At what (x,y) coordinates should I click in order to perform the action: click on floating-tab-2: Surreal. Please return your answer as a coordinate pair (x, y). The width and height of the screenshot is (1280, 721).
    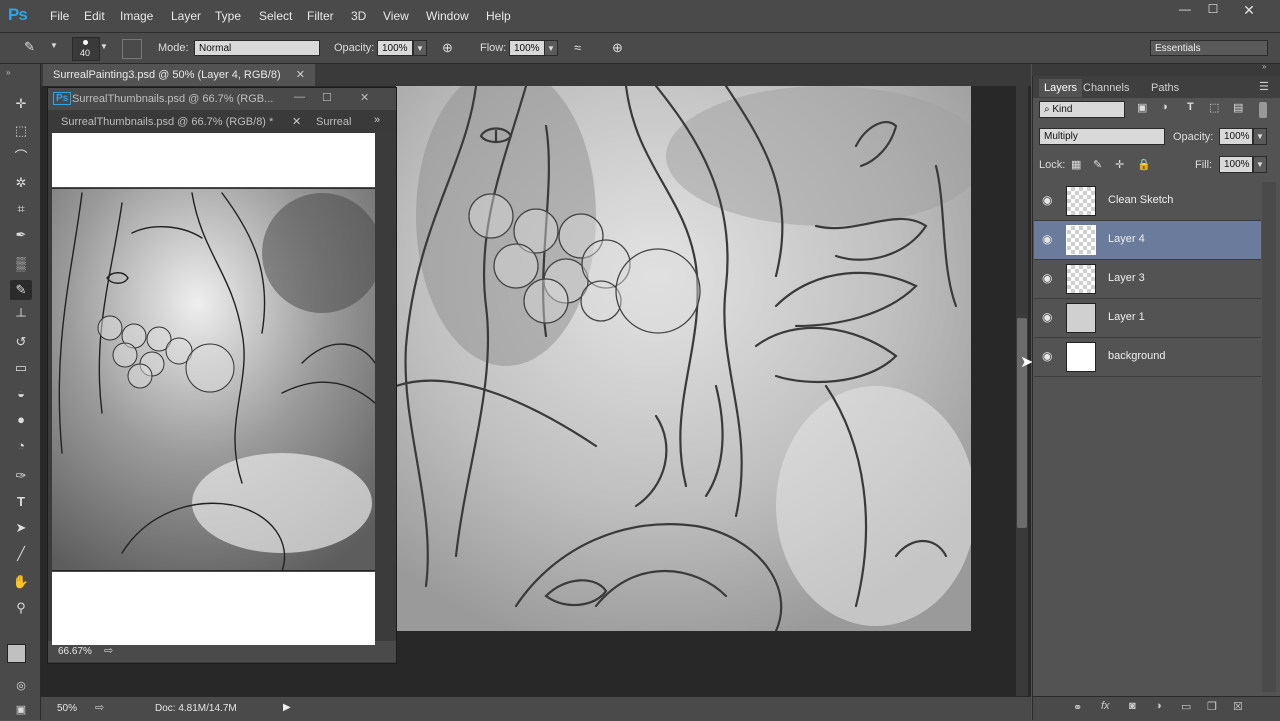
    Looking at the image, I should click on (333, 122).